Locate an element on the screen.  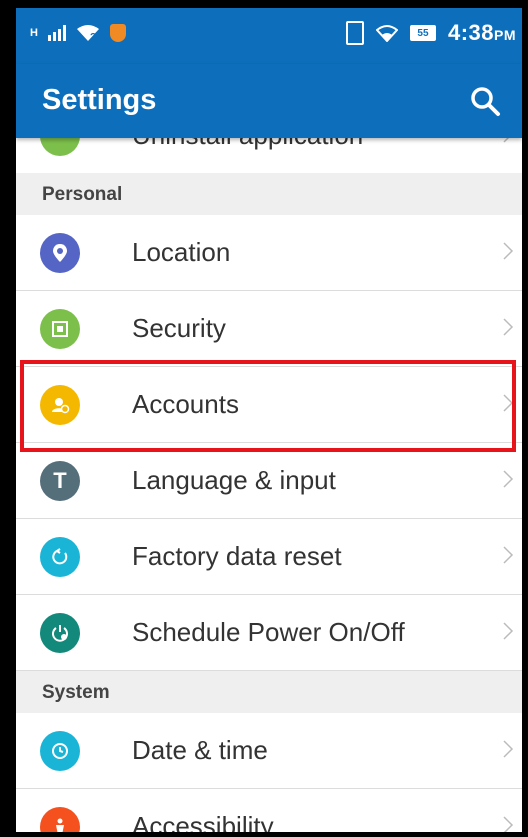
search-icon is located at coordinates (485, 101).